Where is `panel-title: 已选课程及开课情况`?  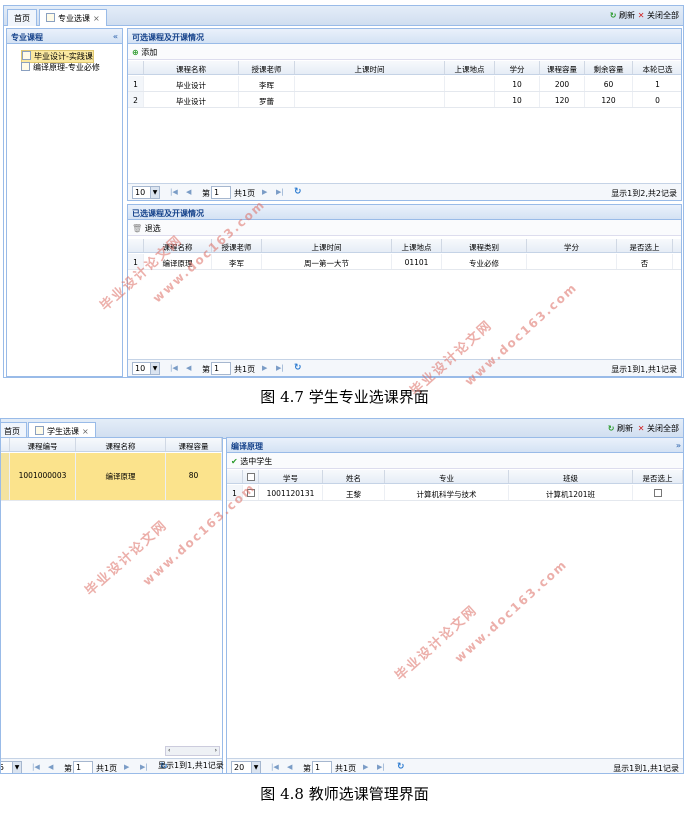
panel-title: 已选课程及开课情况 is located at coordinates (404, 212).